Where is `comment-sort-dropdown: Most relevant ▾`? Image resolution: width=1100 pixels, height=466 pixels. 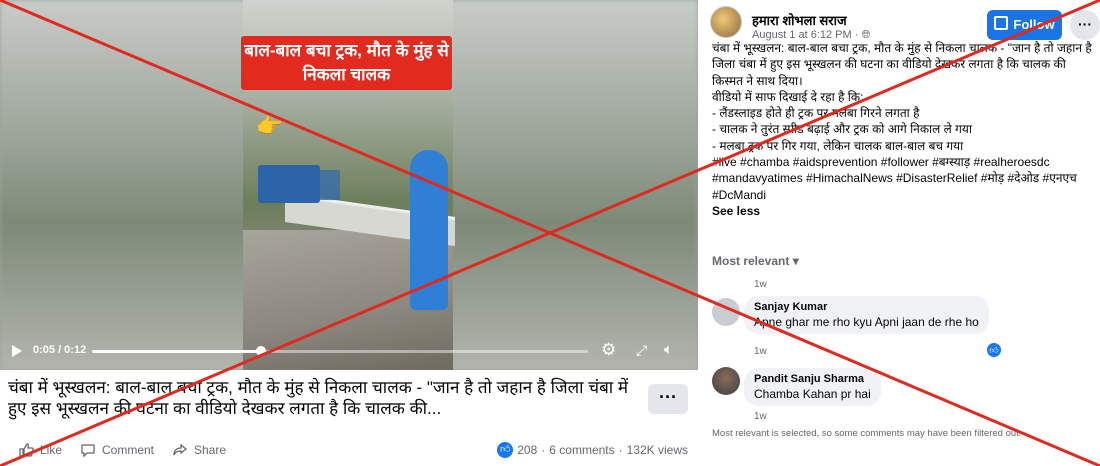
comment-sort-dropdown: Most relevant ▾ is located at coordinates (755, 261).